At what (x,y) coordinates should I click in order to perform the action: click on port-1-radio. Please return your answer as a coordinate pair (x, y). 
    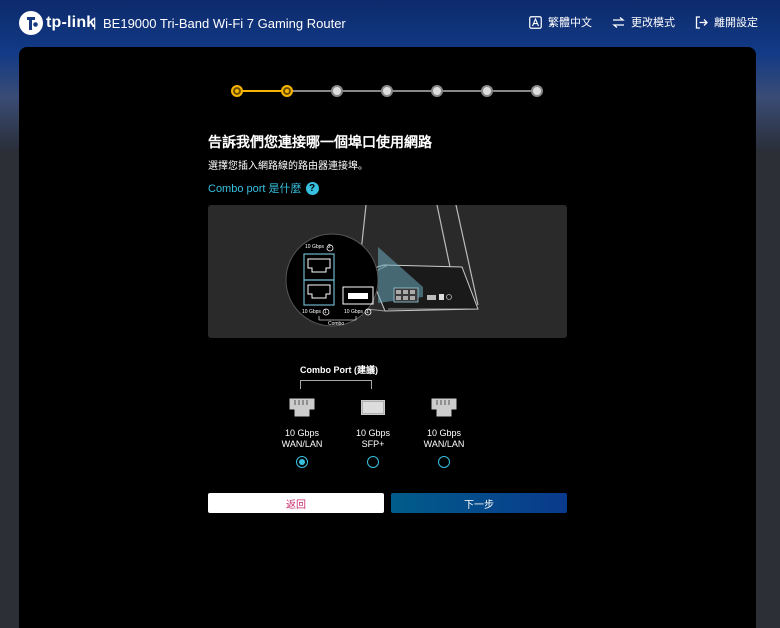
    Looking at the image, I should click on (302, 462).